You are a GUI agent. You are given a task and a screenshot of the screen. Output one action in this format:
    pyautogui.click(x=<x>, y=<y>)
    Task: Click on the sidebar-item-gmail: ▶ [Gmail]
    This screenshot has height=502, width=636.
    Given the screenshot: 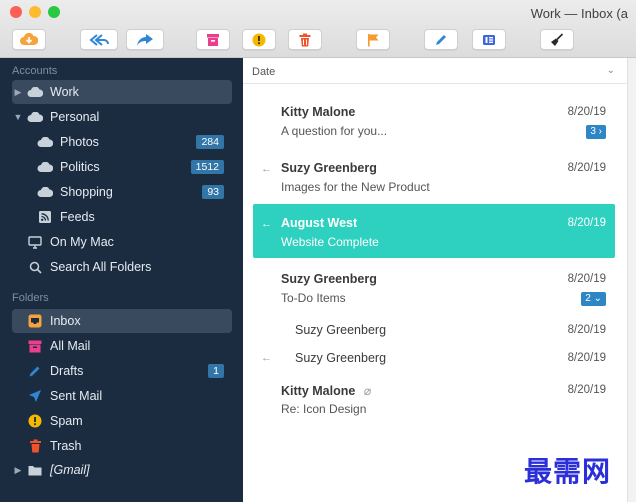 What is the action you would take?
    pyautogui.click(x=122, y=470)
    